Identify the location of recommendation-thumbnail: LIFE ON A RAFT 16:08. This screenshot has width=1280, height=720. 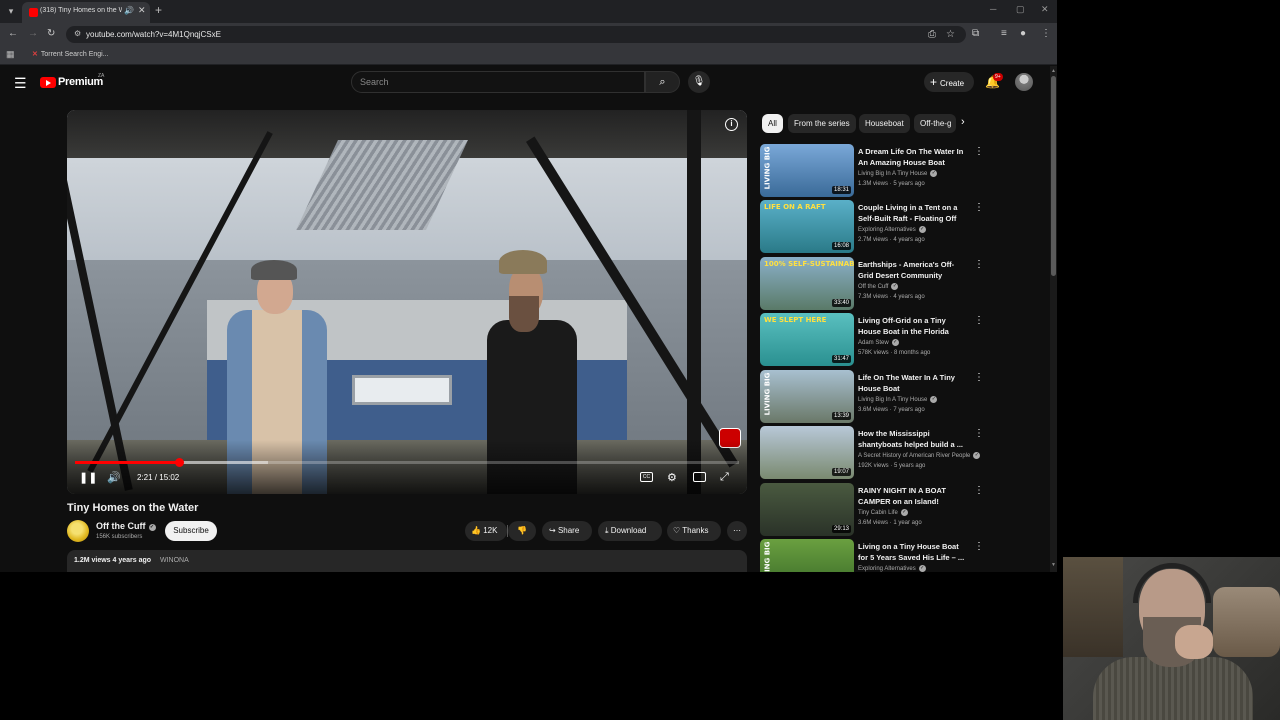
(807, 226).